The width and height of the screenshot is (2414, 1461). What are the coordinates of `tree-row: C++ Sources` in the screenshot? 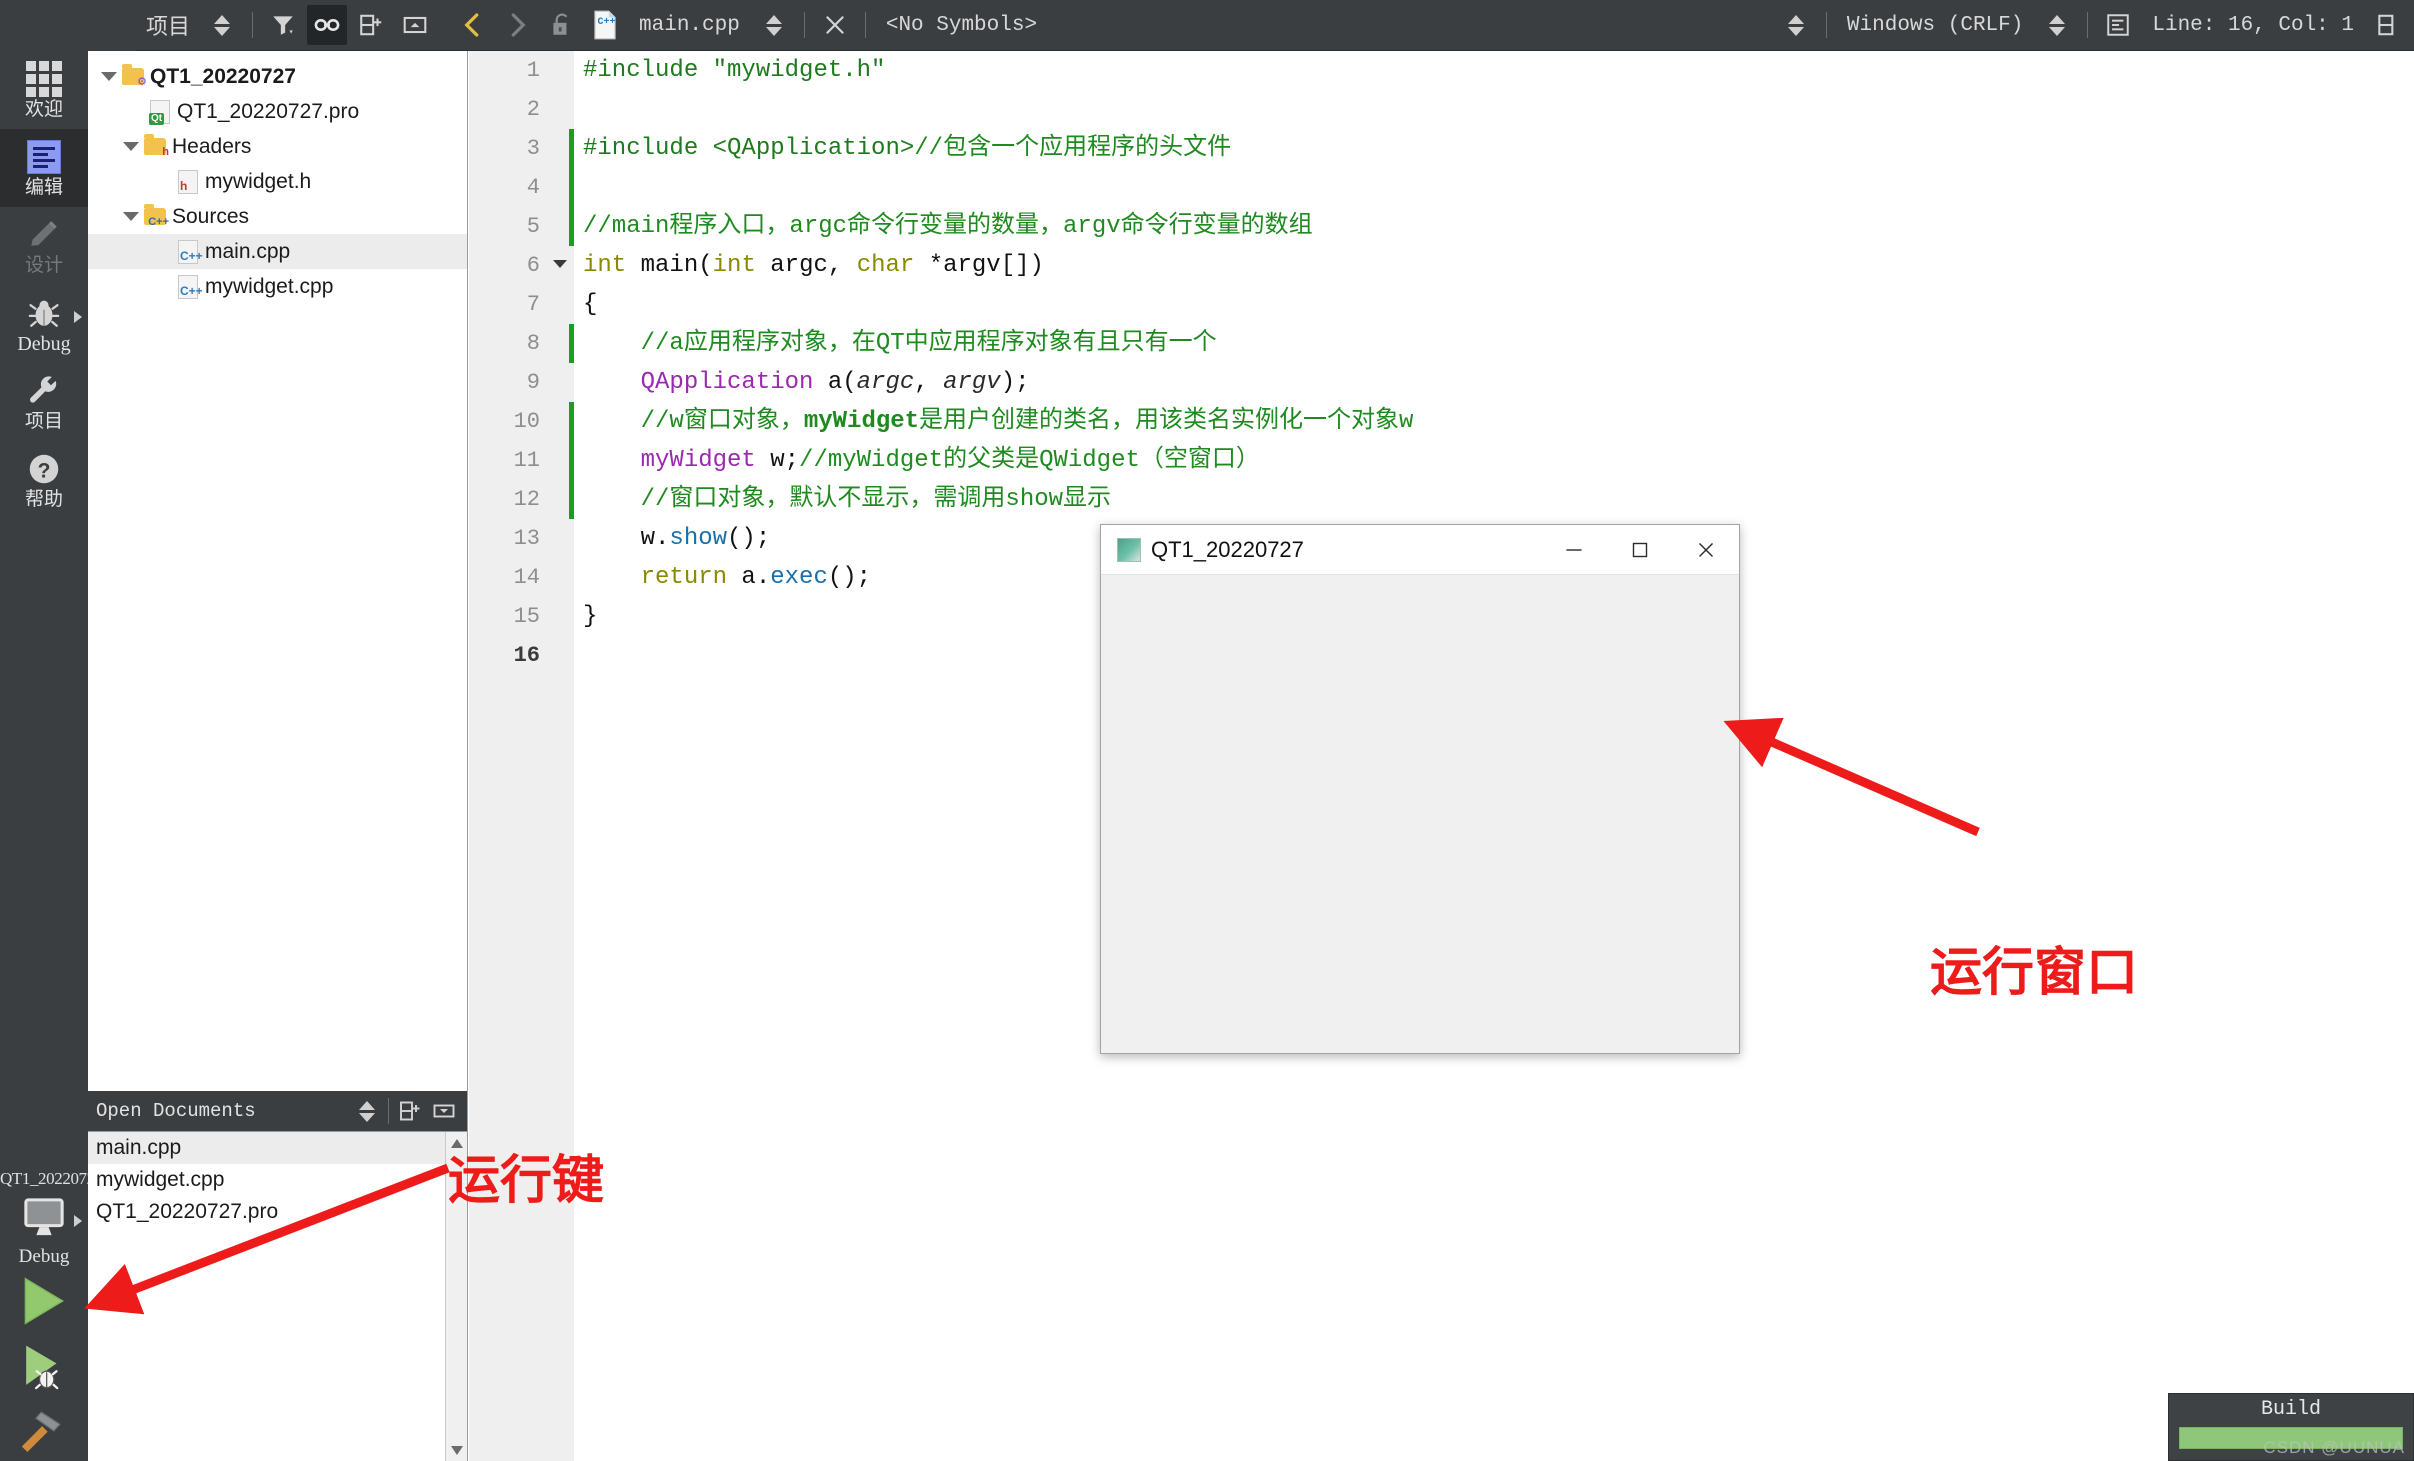 It's located at (277, 216).